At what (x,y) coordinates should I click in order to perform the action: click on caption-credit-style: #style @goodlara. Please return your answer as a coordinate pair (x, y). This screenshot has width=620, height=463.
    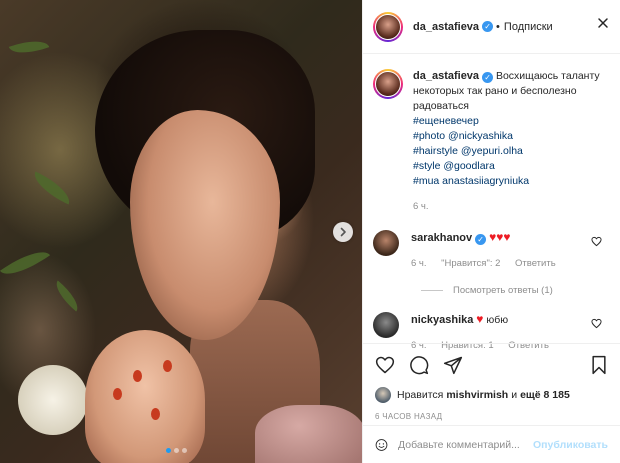
    Looking at the image, I should click on (508, 166).